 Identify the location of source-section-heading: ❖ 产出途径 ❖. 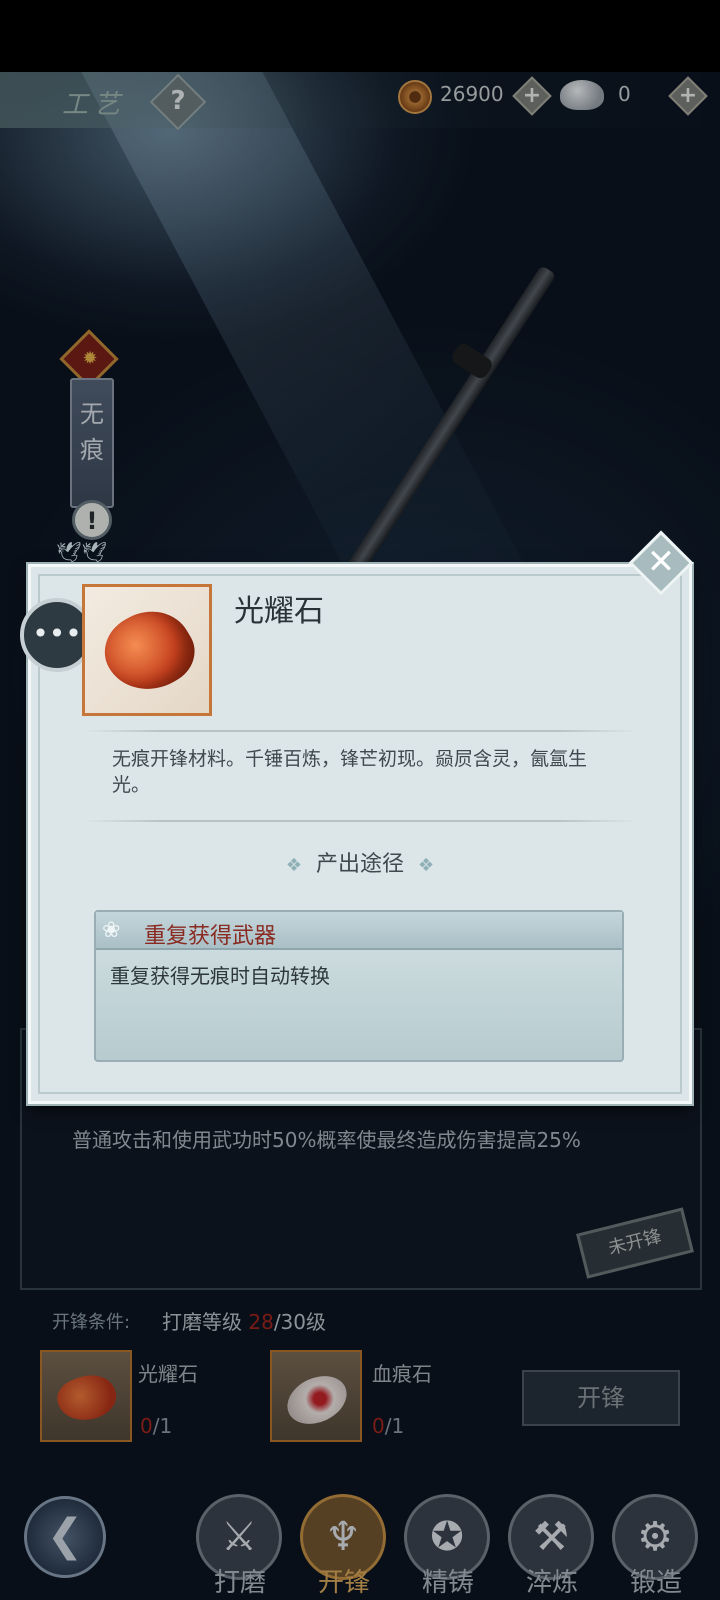
(360, 862).